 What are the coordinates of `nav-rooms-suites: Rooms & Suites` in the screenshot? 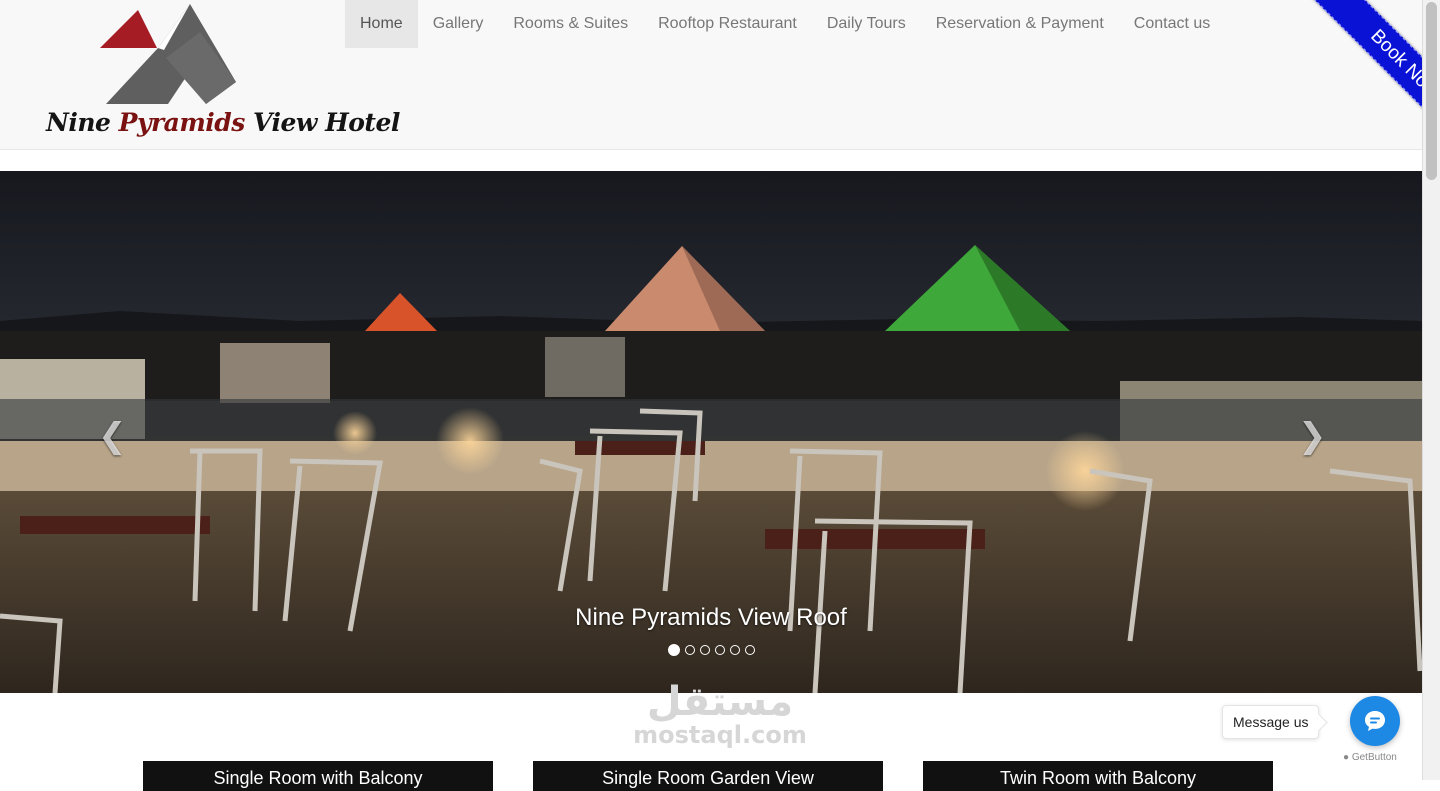 It's located at (570, 24).